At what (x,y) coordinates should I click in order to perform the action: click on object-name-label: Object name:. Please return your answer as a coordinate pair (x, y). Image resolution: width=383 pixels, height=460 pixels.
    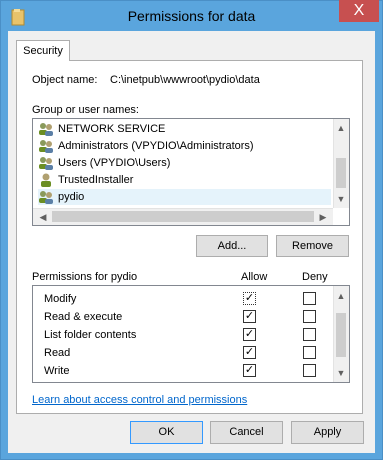
    Looking at the image, I should click on (65, 80).